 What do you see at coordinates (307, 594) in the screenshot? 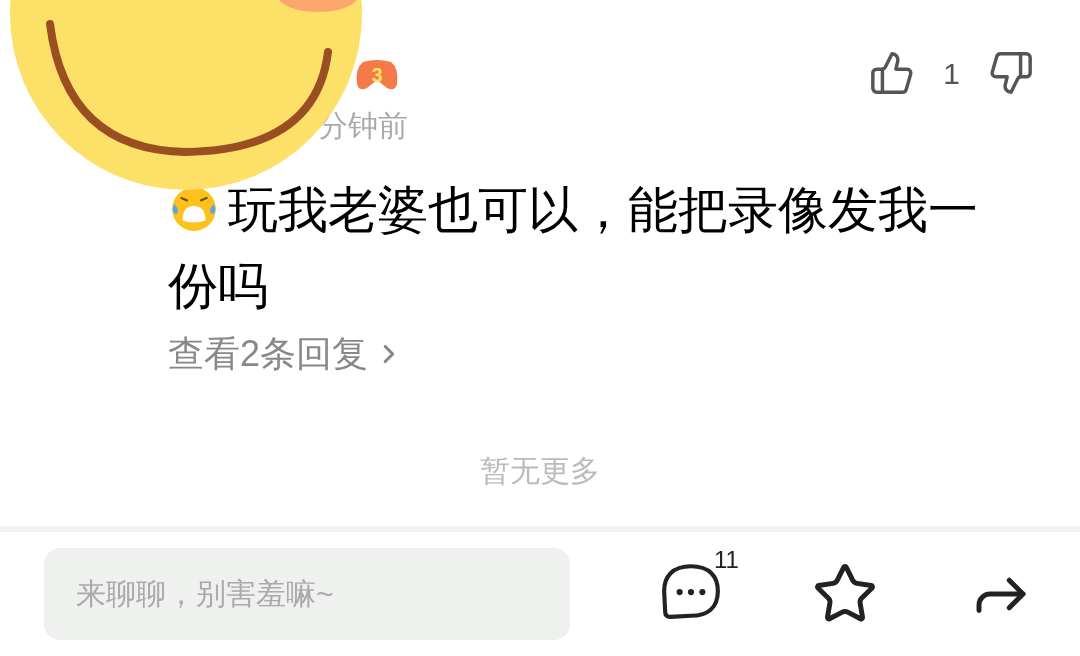
I see `comment-input: 来聊聊，别害羞嘛~` at bounding box center [307, 594].